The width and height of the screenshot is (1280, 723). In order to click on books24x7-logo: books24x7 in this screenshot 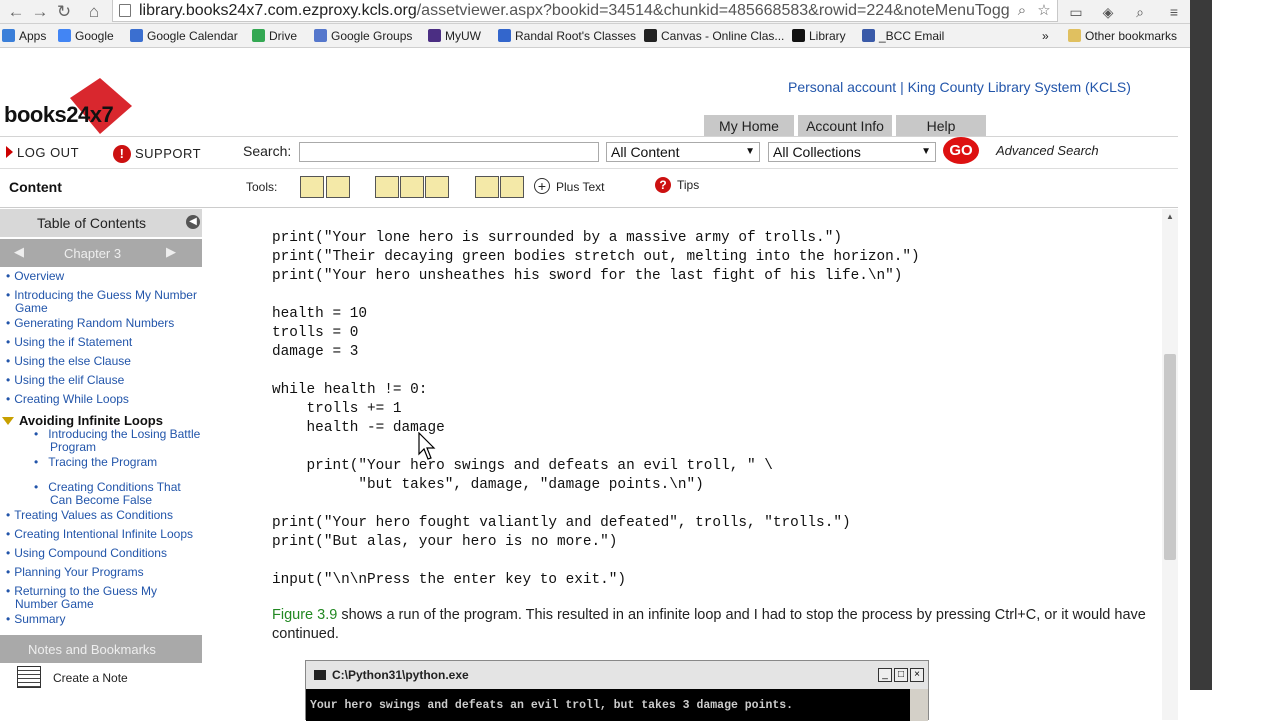, I will do `click(69, 106)`.